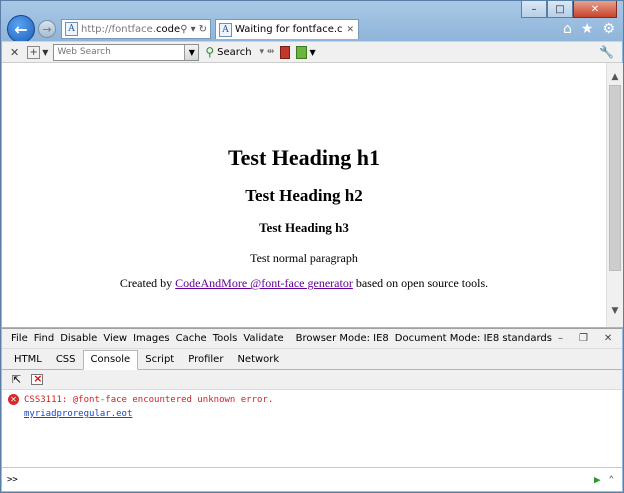 This screenshot has height=493, width=624. What do you see at coordinates (350, 30) in the screenshot?
I see `tab-close-icon: ✕` at bounding box center [350, 30].